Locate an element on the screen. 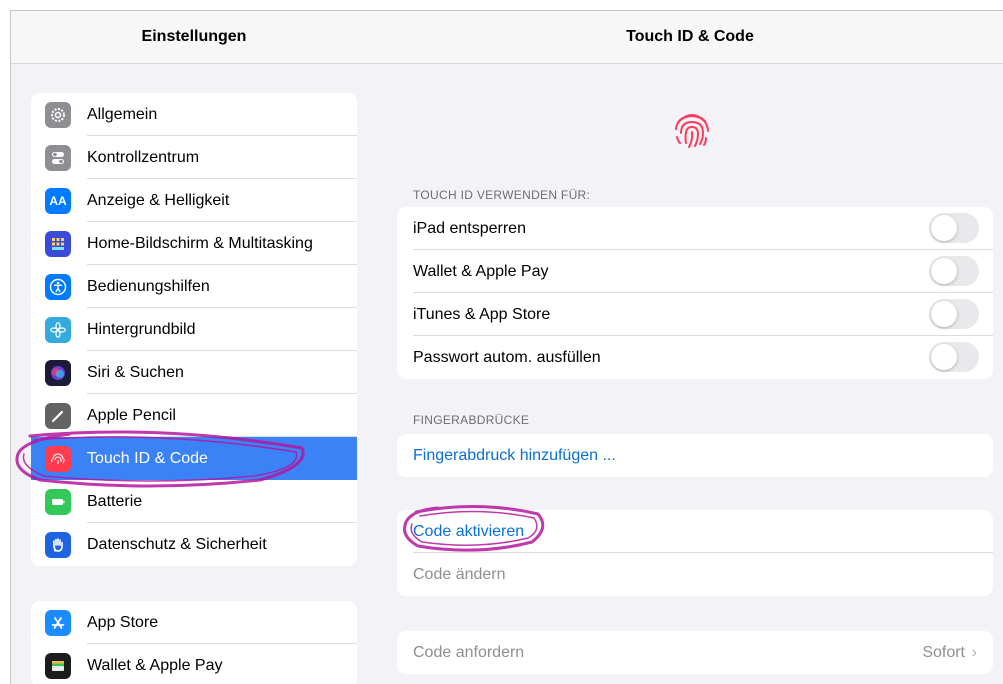 This screenshot has height=684, width=1003. sidebar-item-label: Allgemein is located at coordinates (122, 114).